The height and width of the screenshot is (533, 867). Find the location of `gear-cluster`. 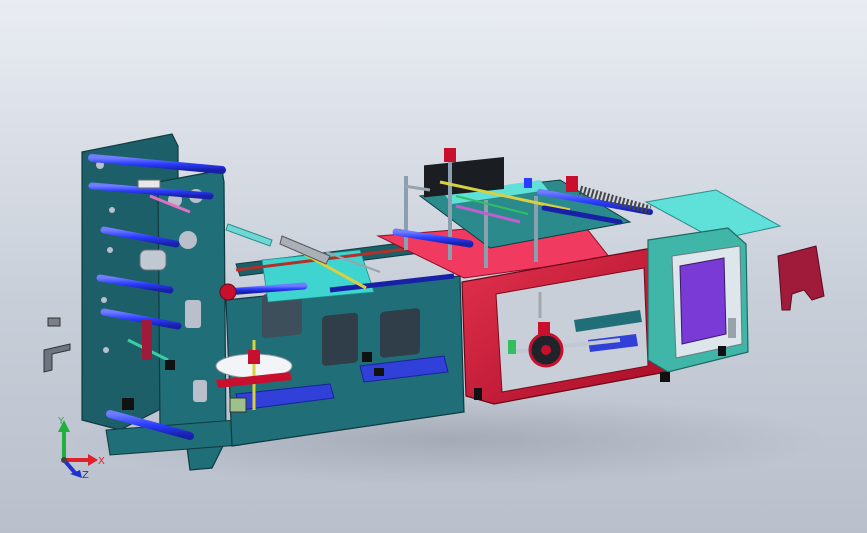

gear-cluster is located at coordinates (238, 405).